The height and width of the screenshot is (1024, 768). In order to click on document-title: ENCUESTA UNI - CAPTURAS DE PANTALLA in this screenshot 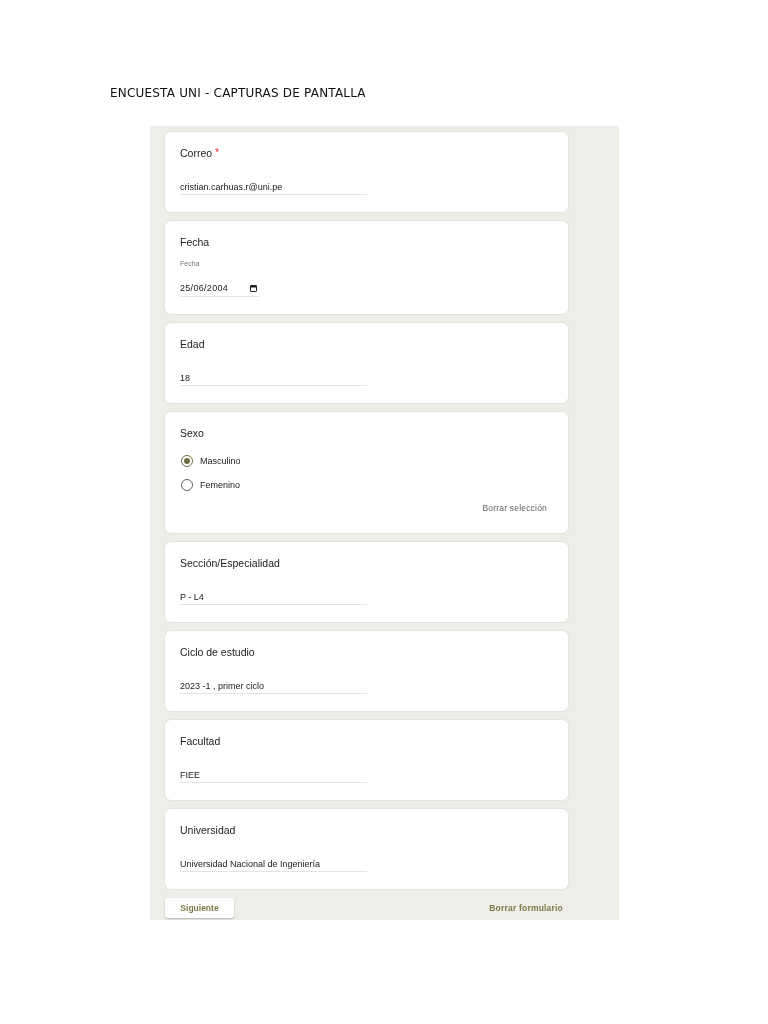, I will do `click(238, 93)`.